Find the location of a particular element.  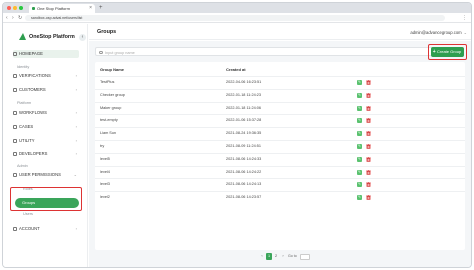

new-tab-button: + is located at coordinates (101, 8).